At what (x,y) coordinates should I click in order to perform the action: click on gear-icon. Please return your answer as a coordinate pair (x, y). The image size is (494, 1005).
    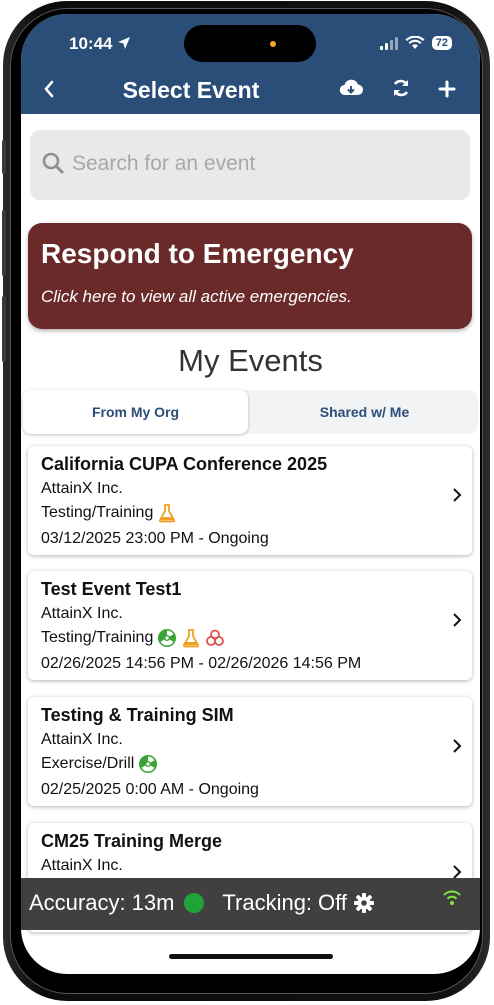
    Looking at the image, I should click on (364, 903).